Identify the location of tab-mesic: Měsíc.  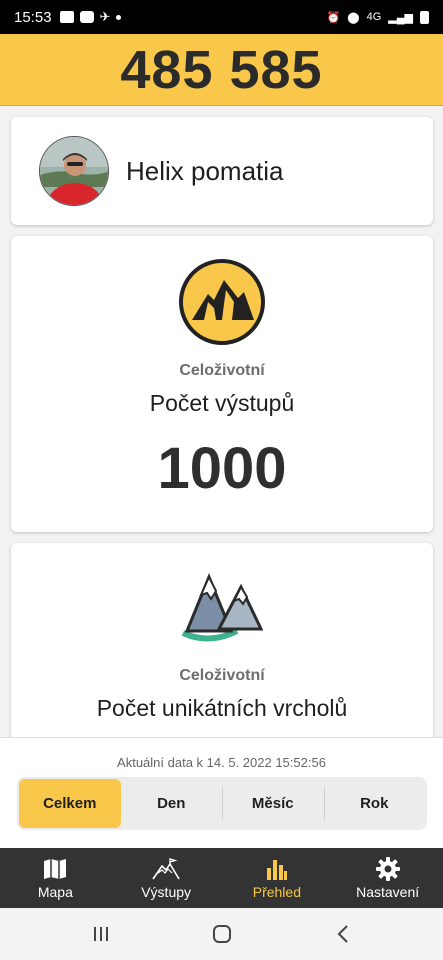
(273, 803).